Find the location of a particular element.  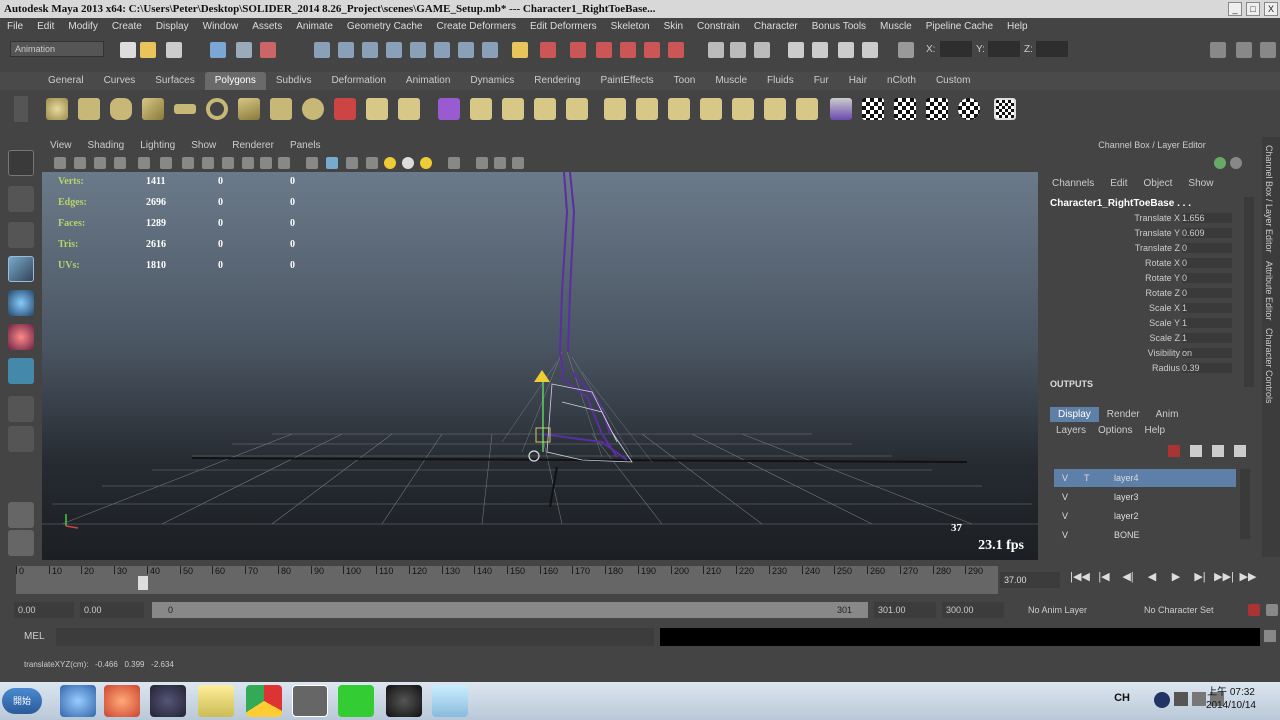

step-forward-key-button: ▶▶| is located at coordinates (1224, 576).